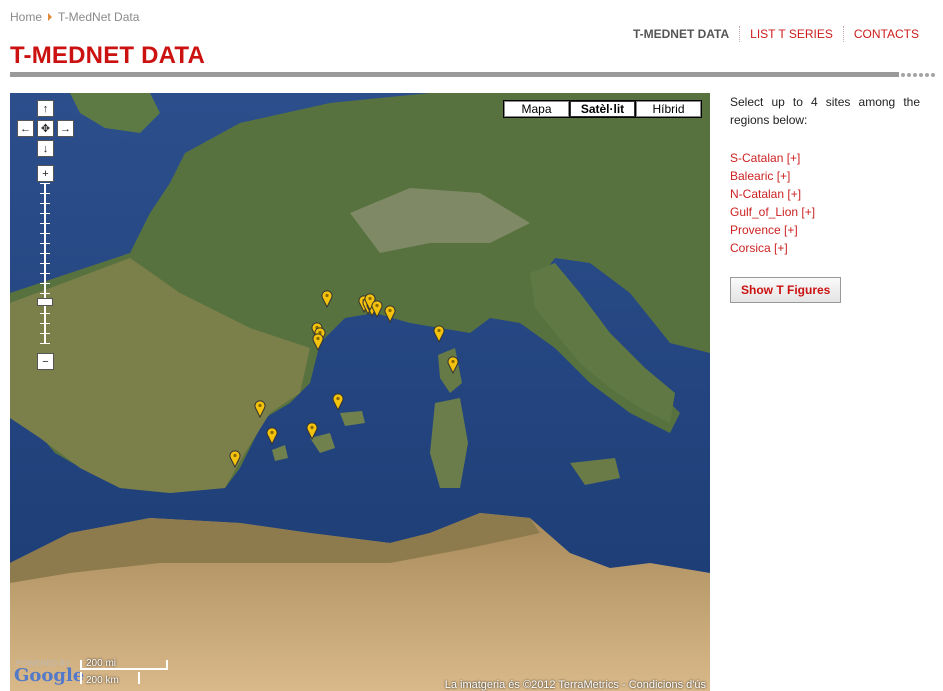 This screenshot has height=691, width=943. I want to click on region-item: Gulf_of_Lion [+], so click(825, 212).